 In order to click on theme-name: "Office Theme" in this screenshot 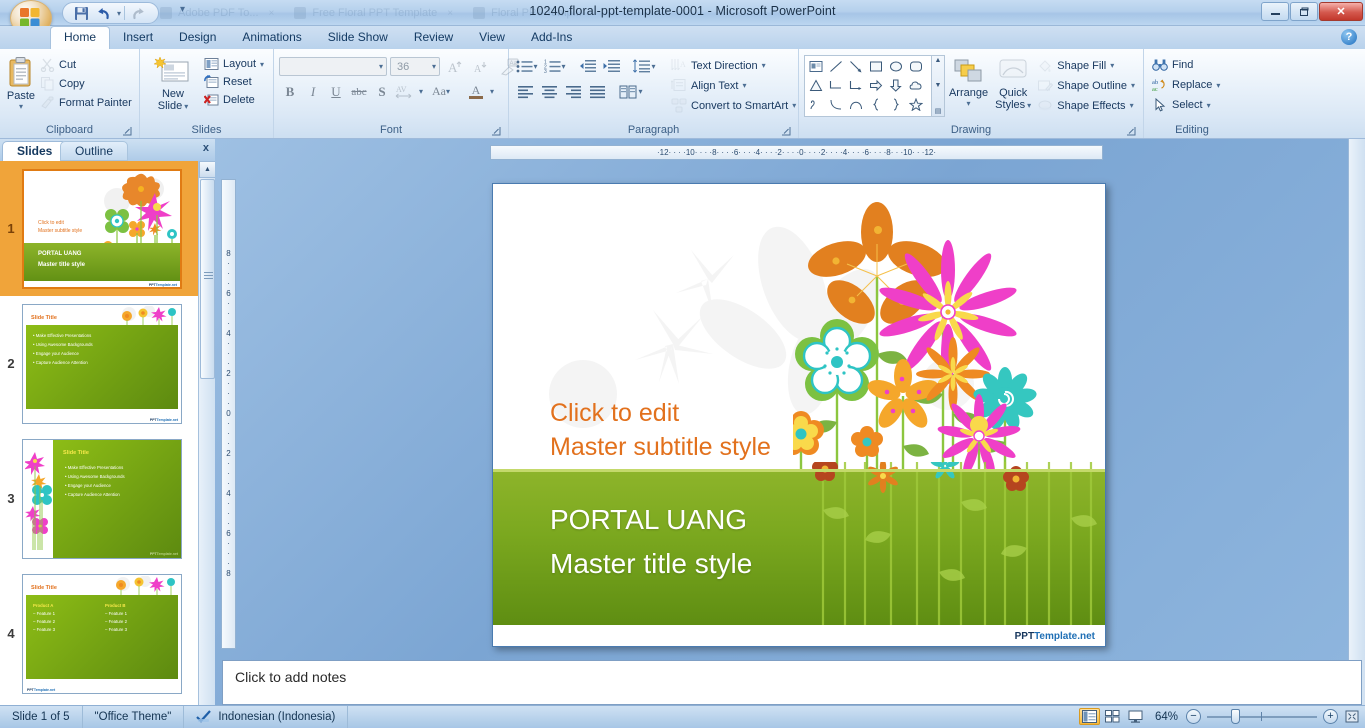, I will do `click(134, 716)`.